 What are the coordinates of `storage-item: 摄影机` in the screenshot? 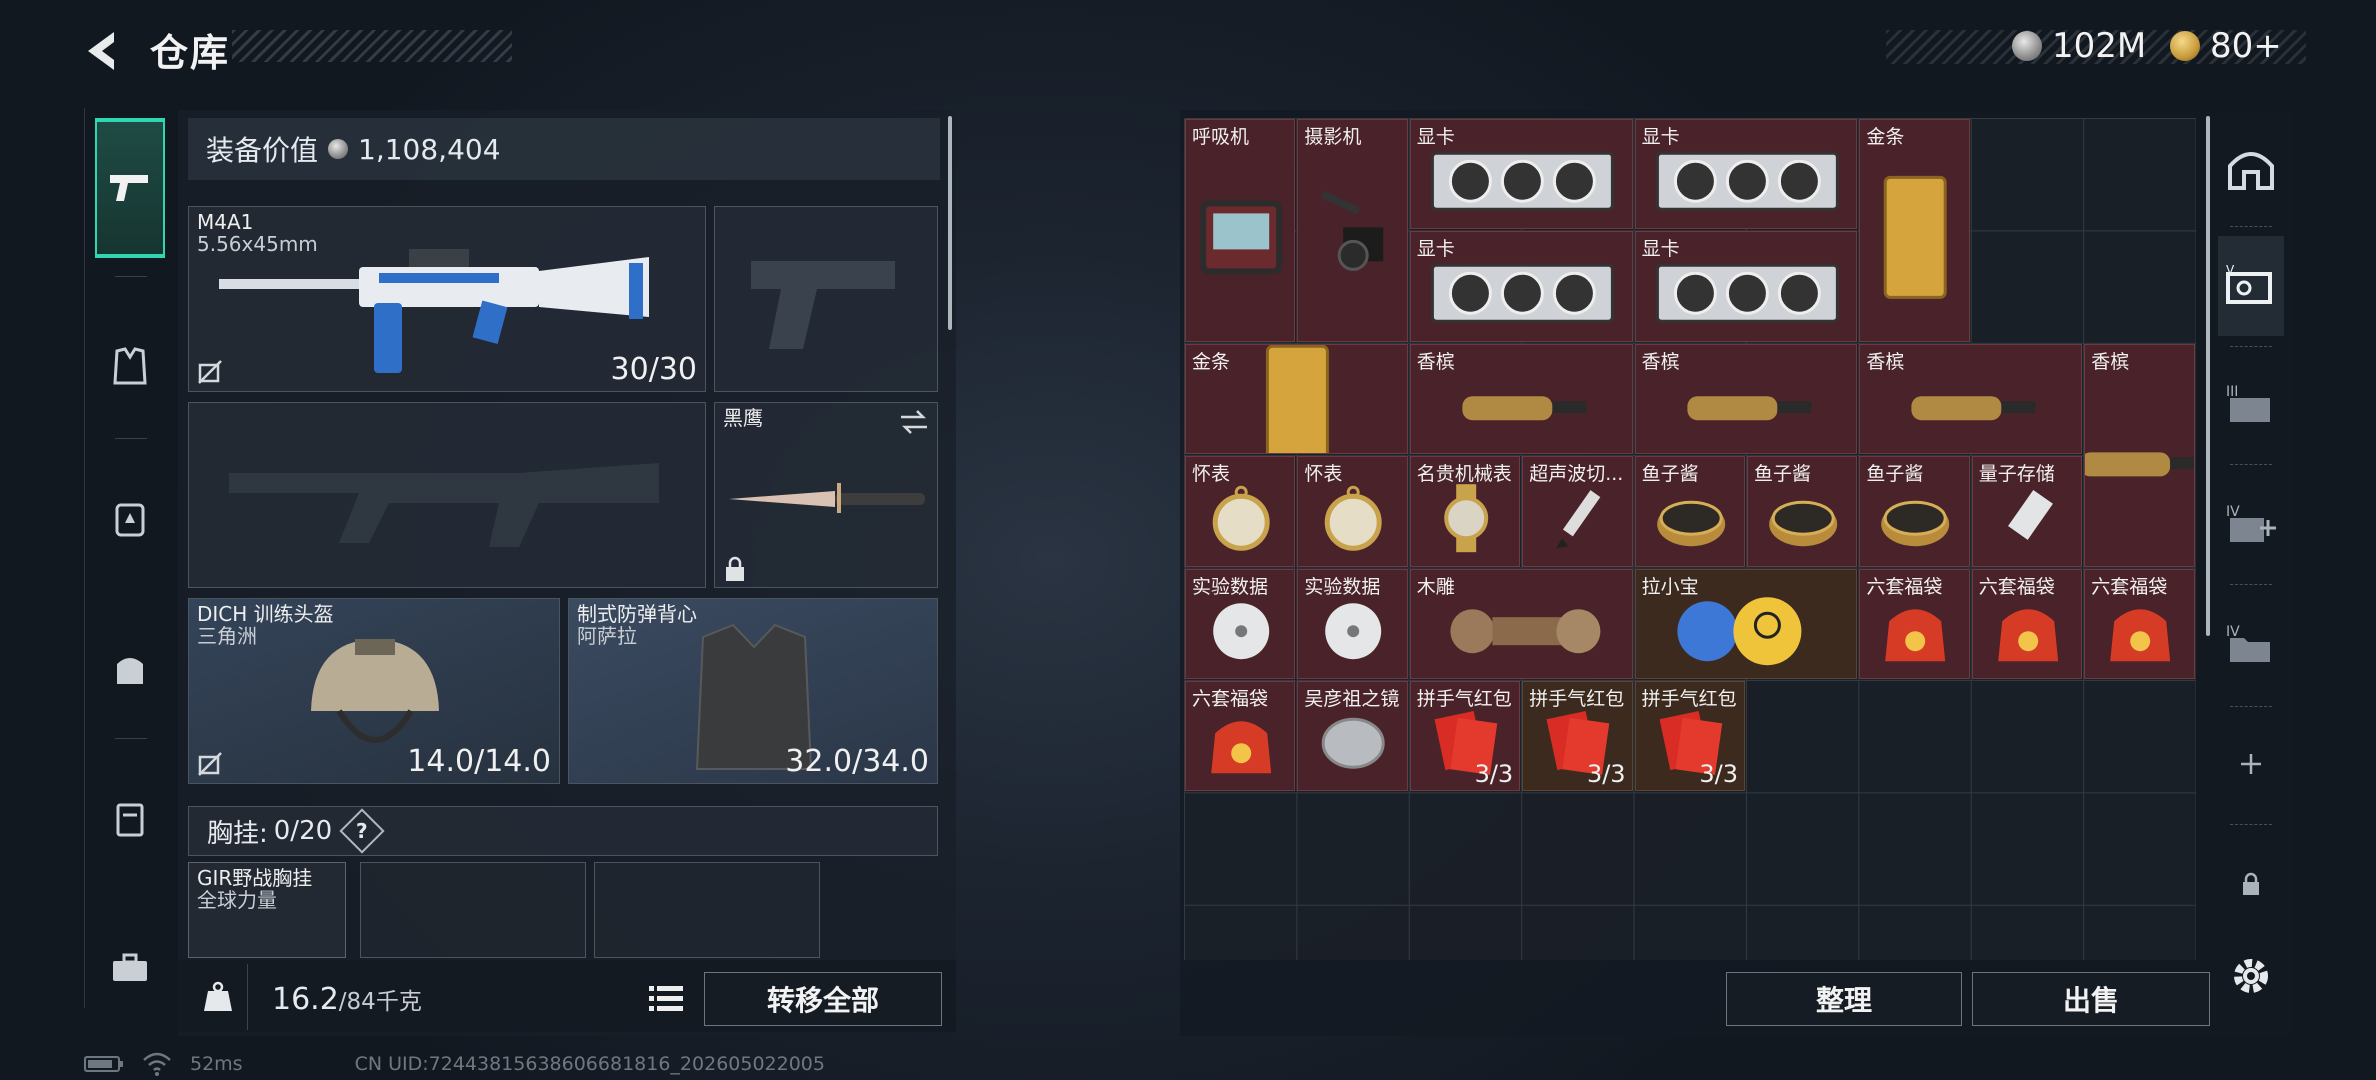 It's located at (1352, 230).